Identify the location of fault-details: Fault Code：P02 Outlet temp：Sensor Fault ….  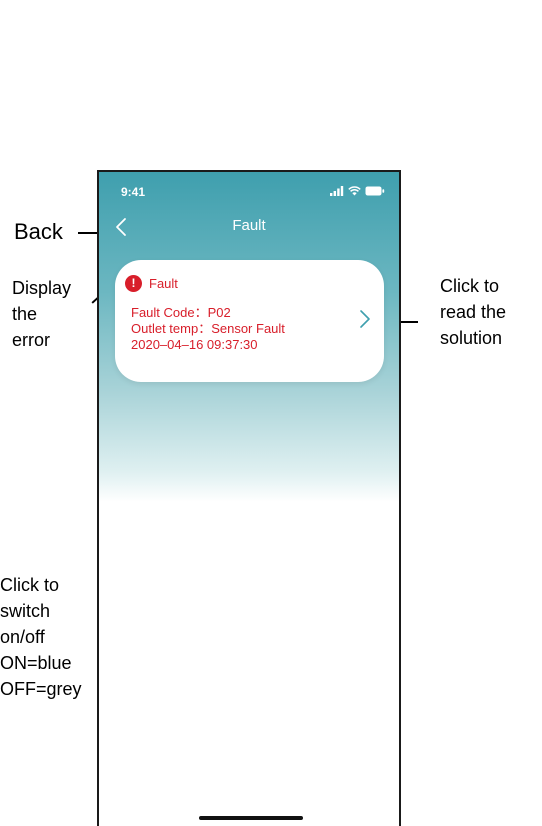
(208, 329).